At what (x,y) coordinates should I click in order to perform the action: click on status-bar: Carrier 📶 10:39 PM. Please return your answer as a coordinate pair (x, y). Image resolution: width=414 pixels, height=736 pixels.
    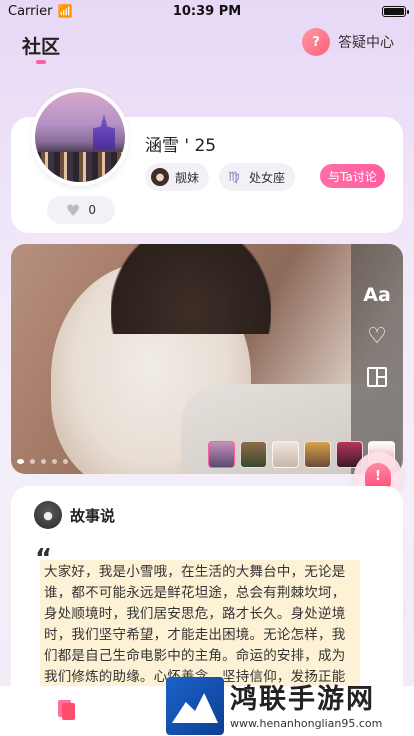
    Looking at the image, I should click on (207, 11).